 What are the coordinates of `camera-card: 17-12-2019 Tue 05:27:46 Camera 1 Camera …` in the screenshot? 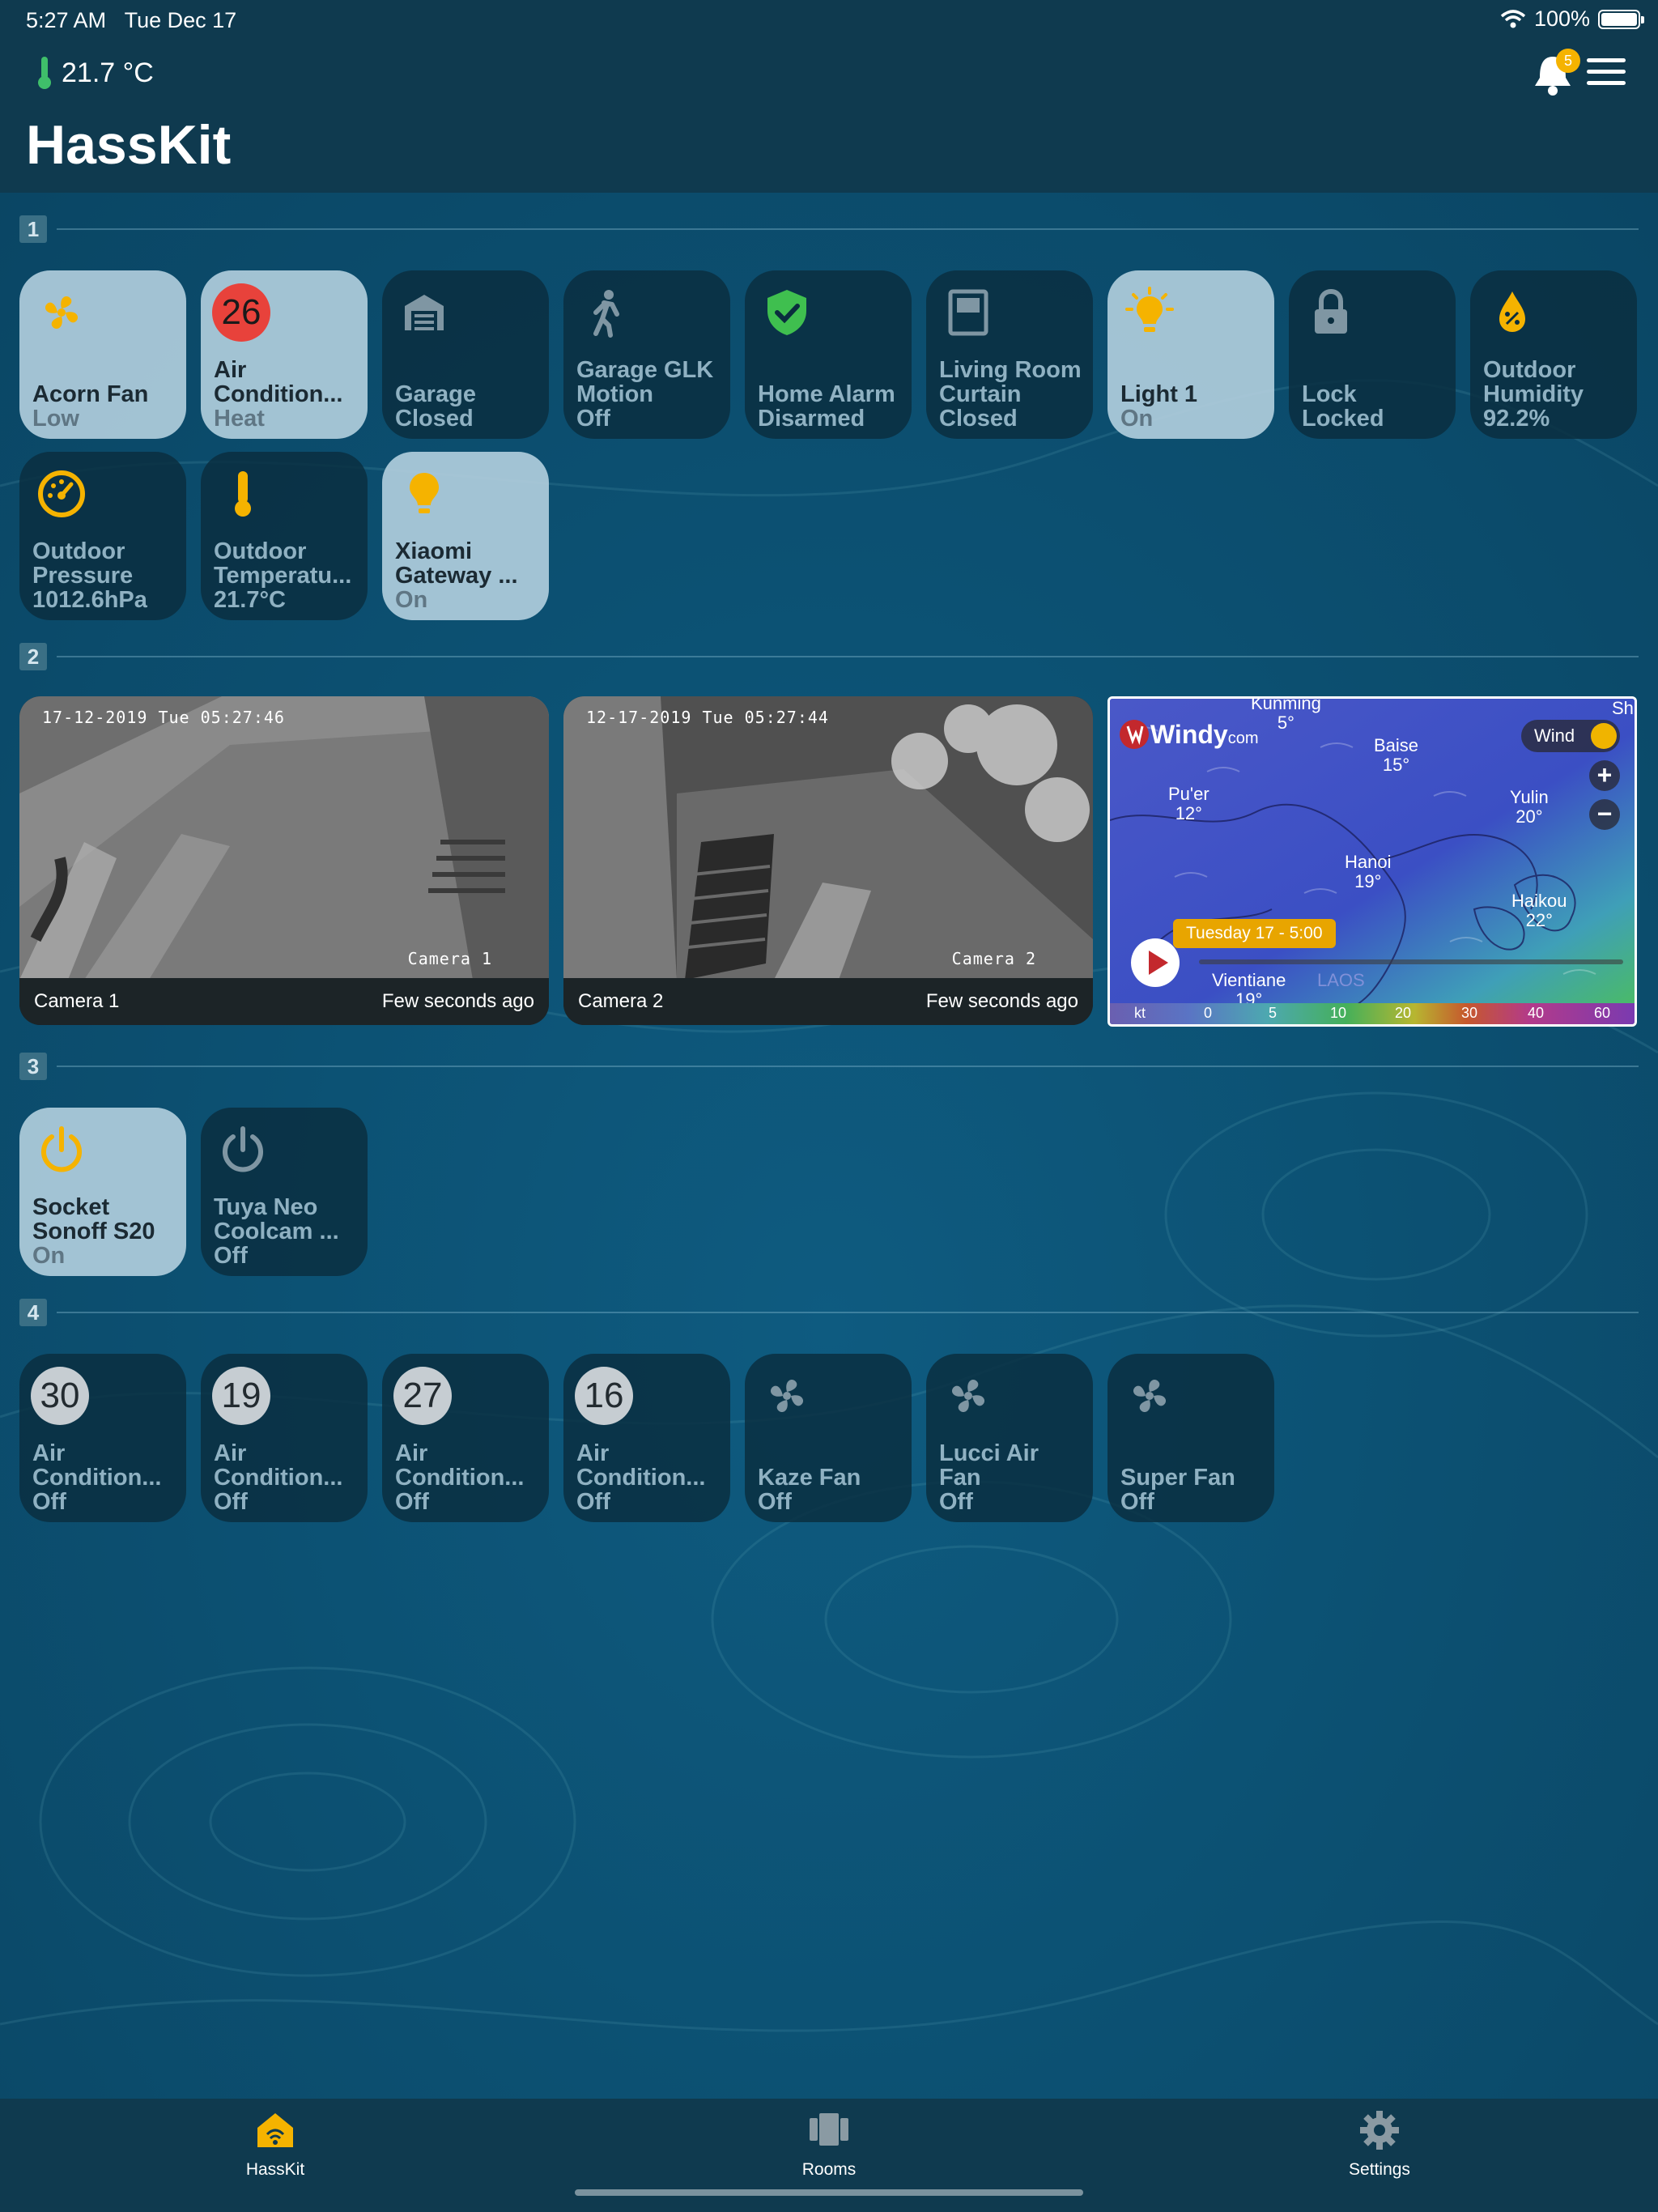 It's located at (284, 860).